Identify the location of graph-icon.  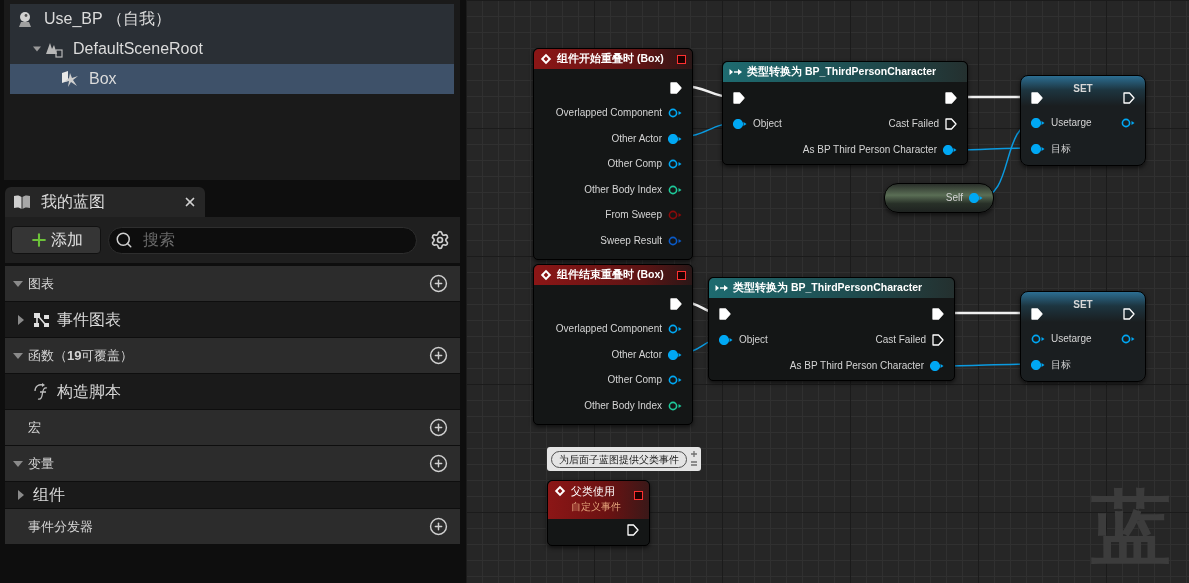
(42, 319).